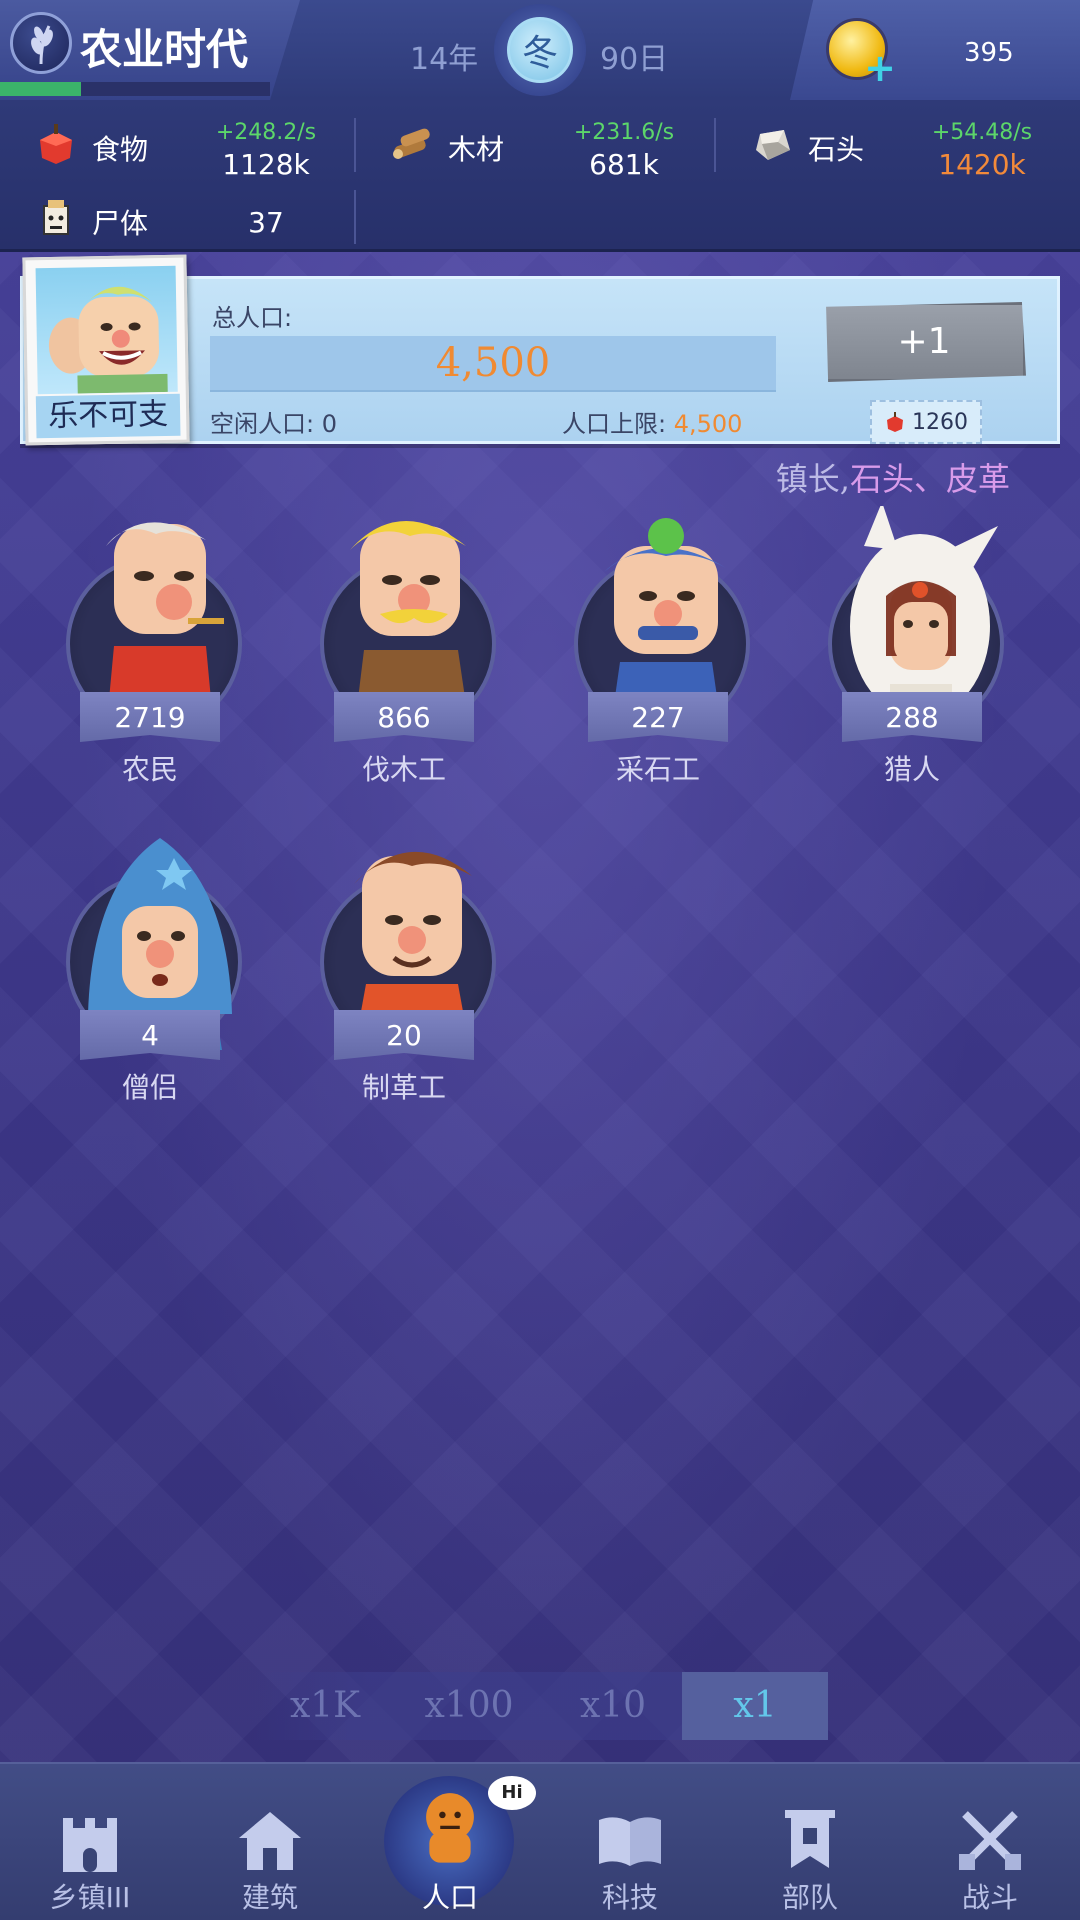 This screenshot has height=1920, width=1080. I want to click on add-coins-icon: +, so click(880, 68).